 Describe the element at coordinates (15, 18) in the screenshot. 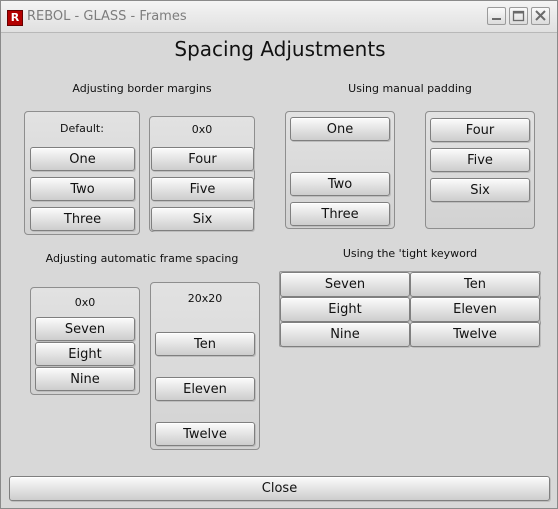

I see `rebol-app-icon: R` at that location.